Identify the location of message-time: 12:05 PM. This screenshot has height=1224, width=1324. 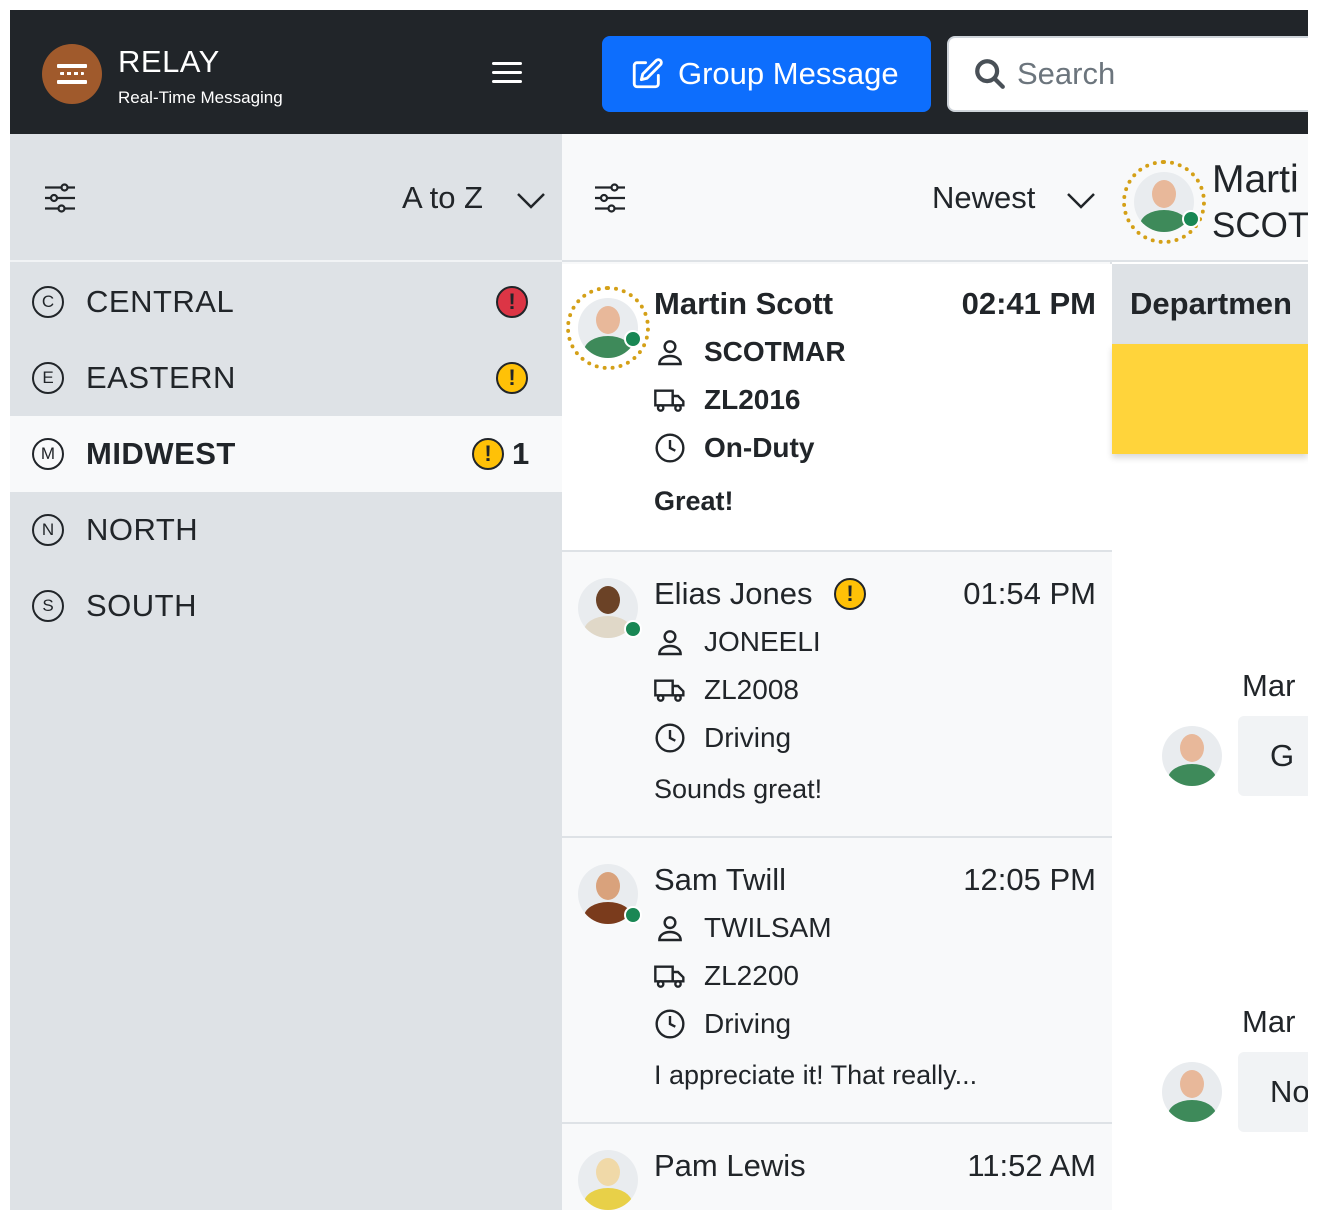
(1029, 879).